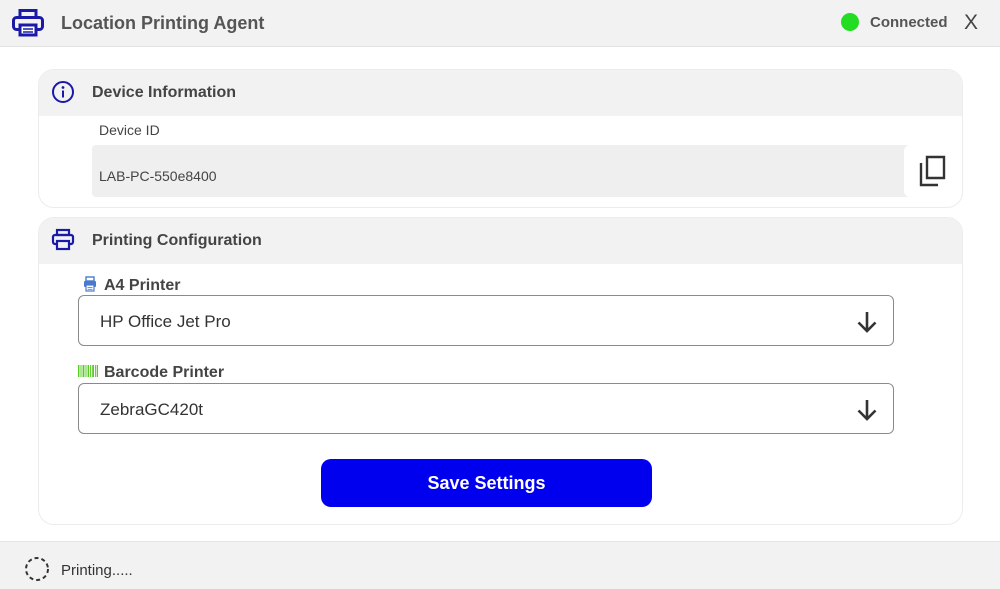 The image size is (1000, 589). Describe the element at coordinates (151, 409) in the screenshot. I see `barcode-printer-selected-value: ZebraGC420t` at that location.